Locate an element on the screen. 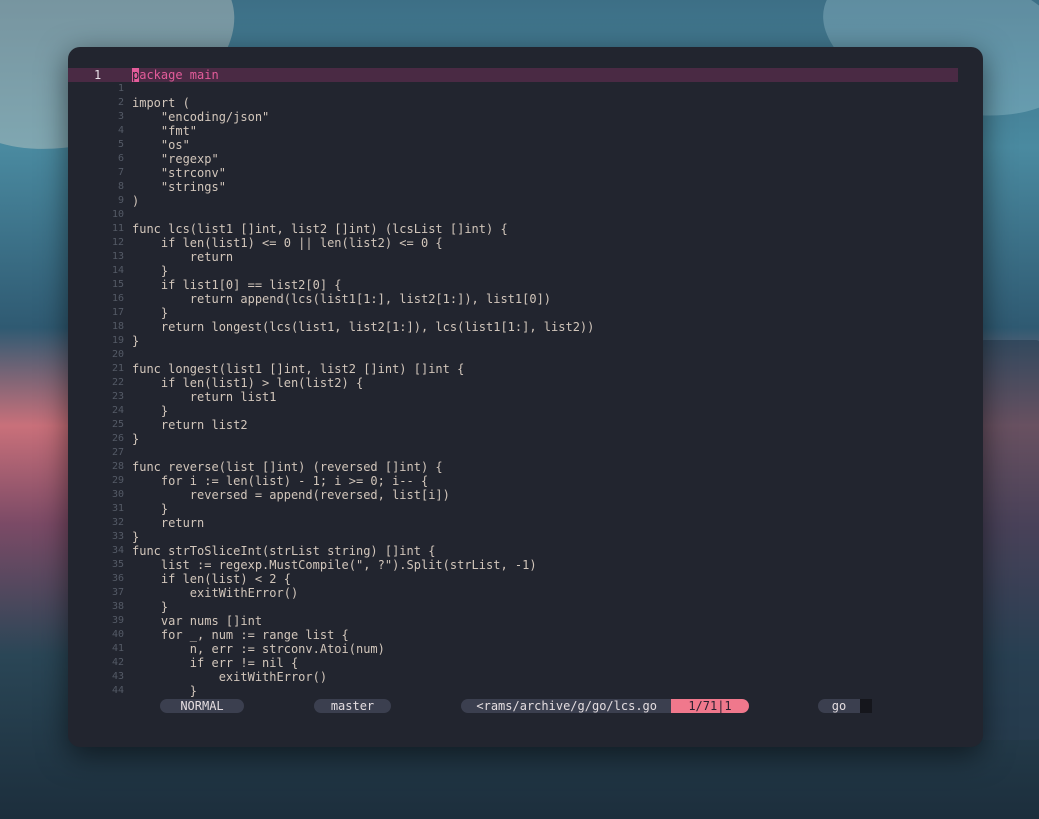 This screenshot has width=1039, height=819. code-line: 37 exitWithError() is located at coordinates (525, 593).